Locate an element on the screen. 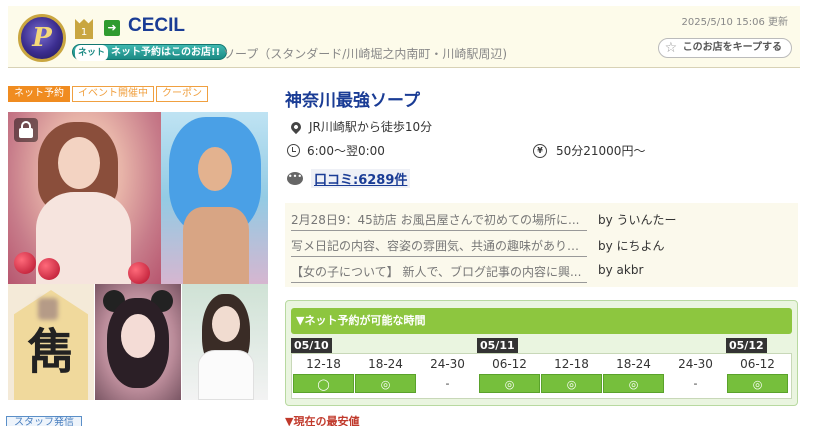 This screenshot has height=426, width=820. access-text: JR川崎駅から徒歩10分 is located at coordinates (371, 127).